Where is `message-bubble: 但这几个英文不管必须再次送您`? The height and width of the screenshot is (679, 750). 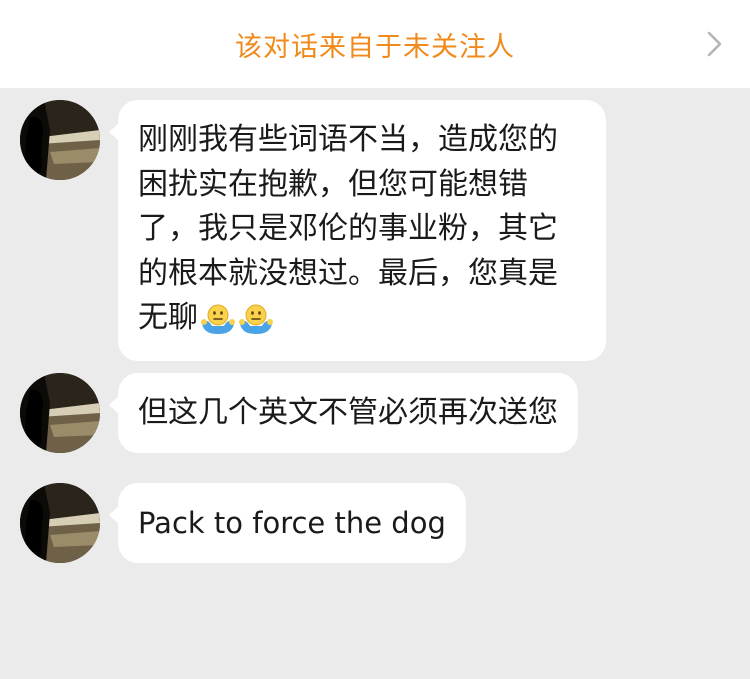
message-bubble: 但这几个英文不管必须再次送您 is located at coordinates (343, 413).